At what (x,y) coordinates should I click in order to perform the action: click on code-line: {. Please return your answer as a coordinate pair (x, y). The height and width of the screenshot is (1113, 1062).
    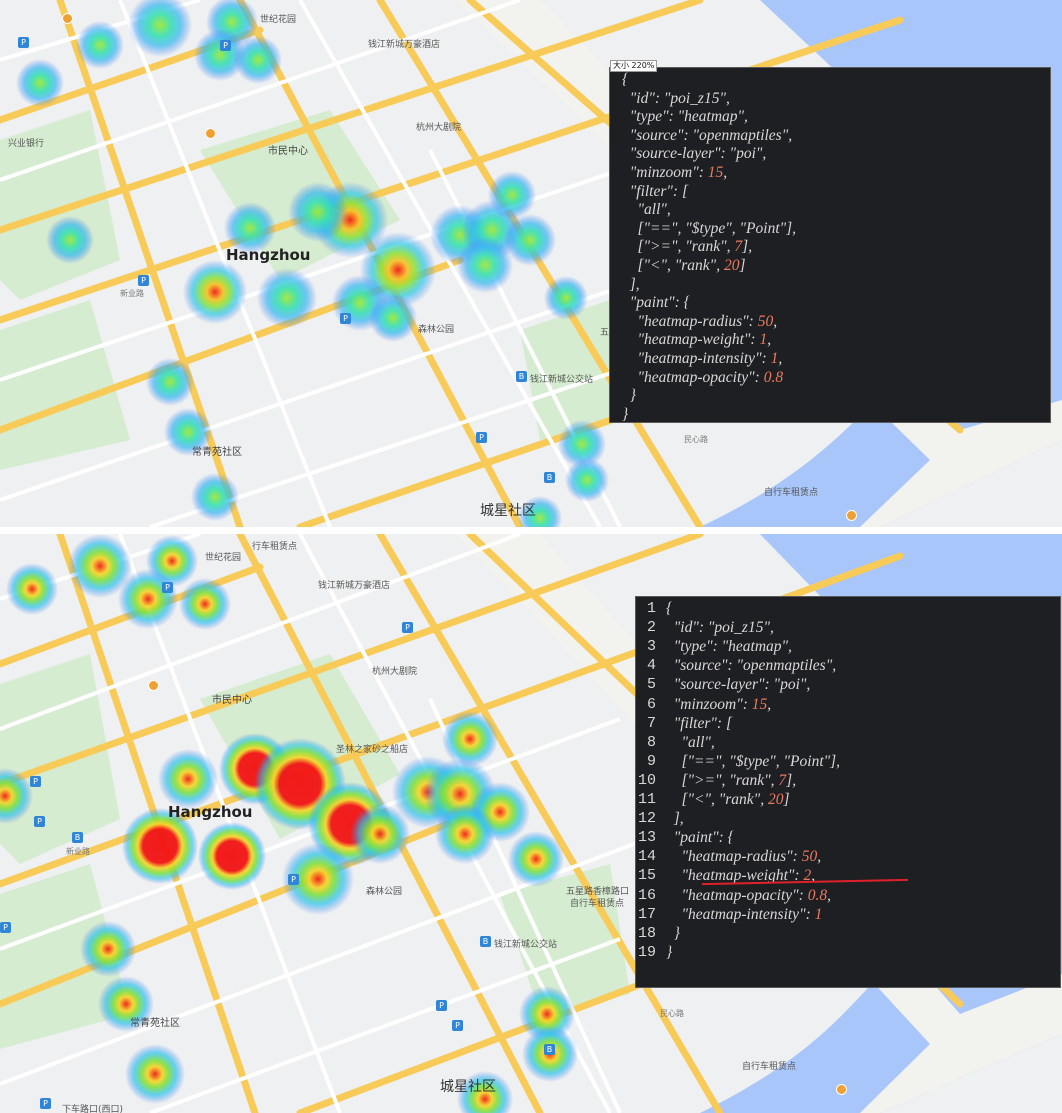
    Looking at the image, I should click on (830, 79).